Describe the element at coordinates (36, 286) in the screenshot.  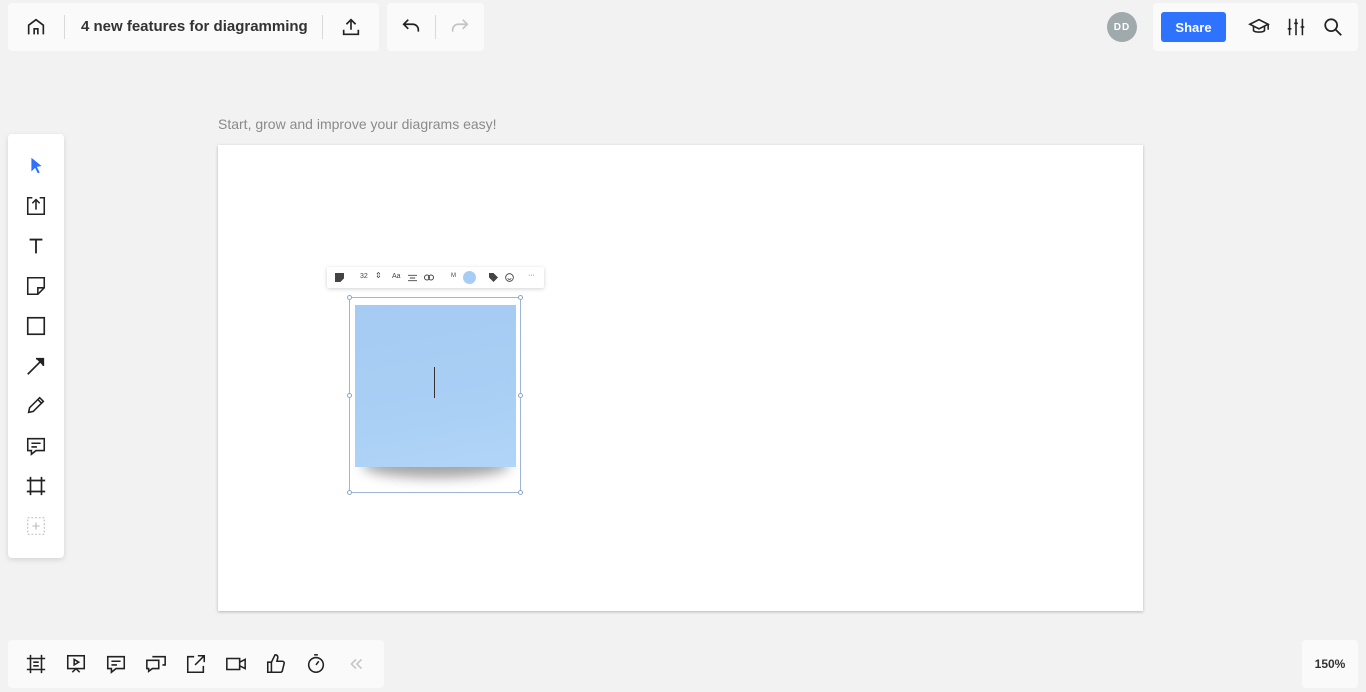
I see `sticky-note-tool-icon` at that location.